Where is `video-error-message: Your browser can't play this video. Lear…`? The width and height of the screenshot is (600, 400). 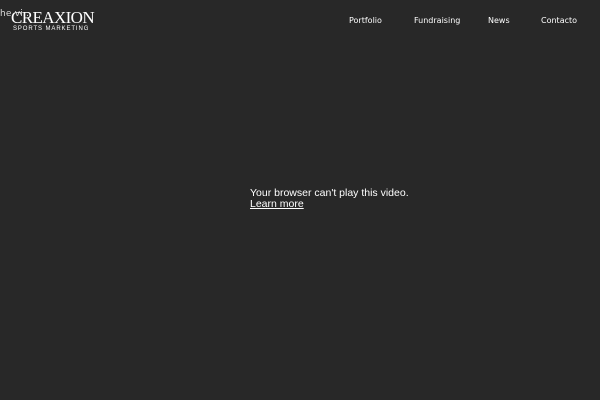
video-error-message: Your browser can't play this video. Lear… is located at coordinates (350, 199).